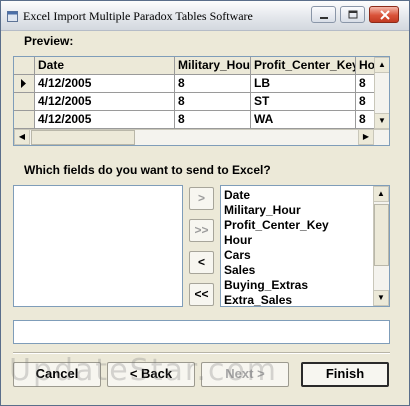  What do you see at coordinates (239, 270) in the screenshot?
I see `list-item: Sales` at bounding box center [239, 270].